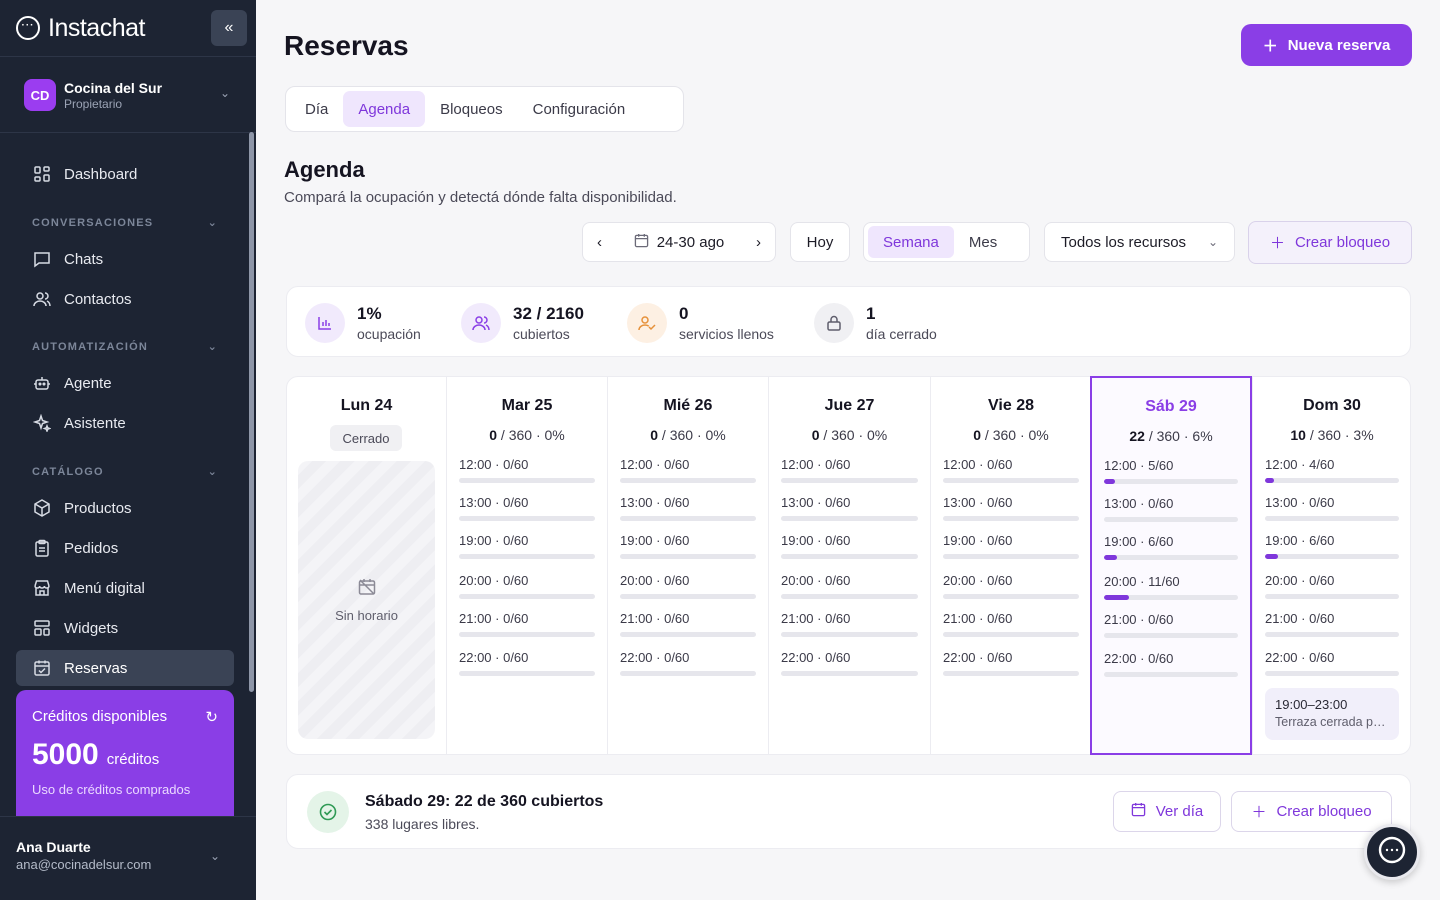 Image resolution: width=1440 pixels, height=900 pixels. I want to click on day-column: Lun 24 Cerrado Sin horario, so click(366, 565).